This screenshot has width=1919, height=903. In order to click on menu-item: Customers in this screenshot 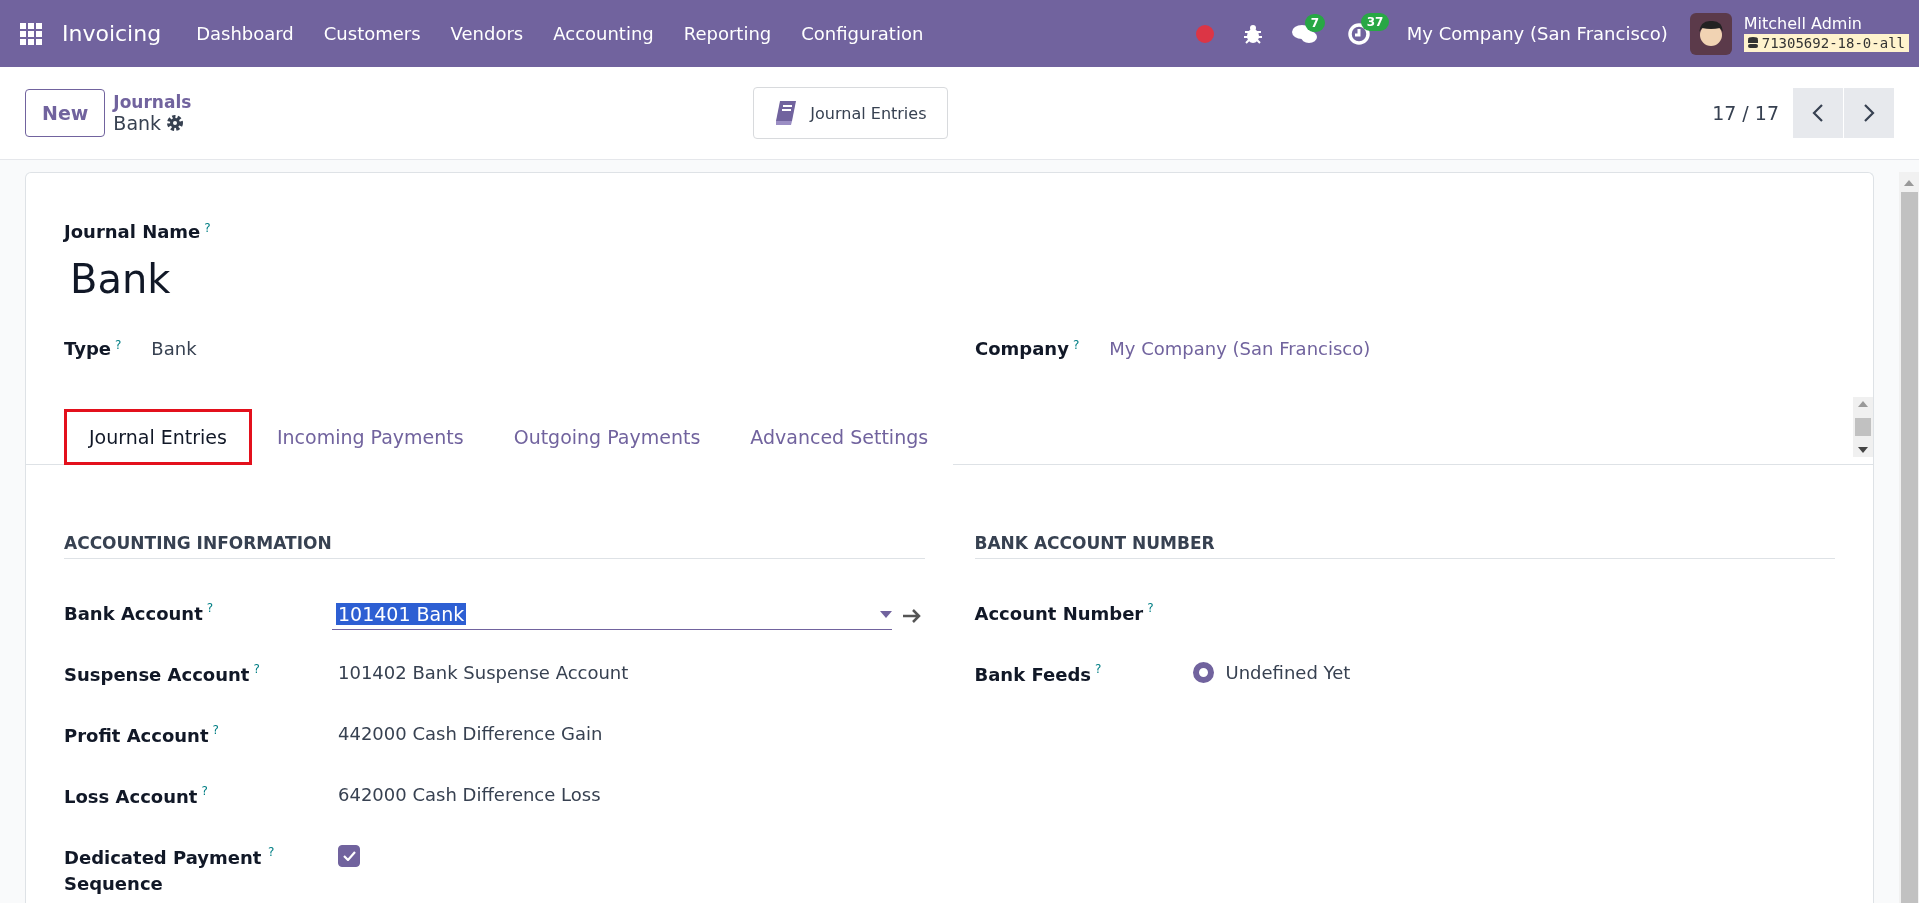, I will do `click(372, 33)`.